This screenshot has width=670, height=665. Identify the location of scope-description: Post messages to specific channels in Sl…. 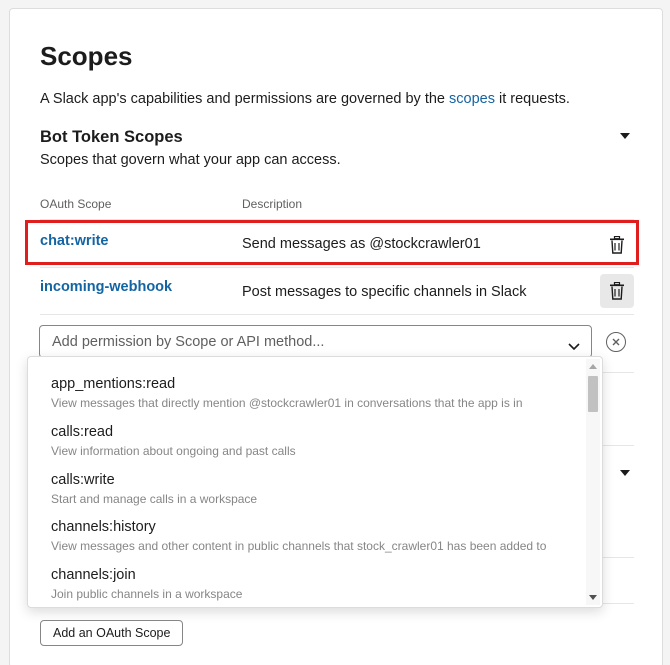
(384, 292).